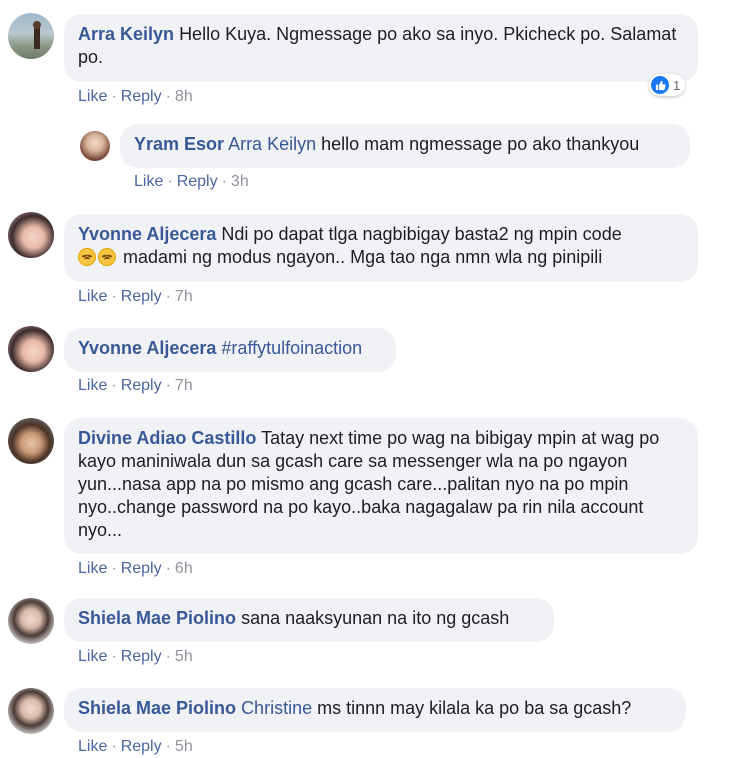  What do you see at coordinates (474, 708) in the screenshot?
I see `comment-text: ms tinnn may kilala ka po ba sa gcash?` at bounding box center [474, 708].